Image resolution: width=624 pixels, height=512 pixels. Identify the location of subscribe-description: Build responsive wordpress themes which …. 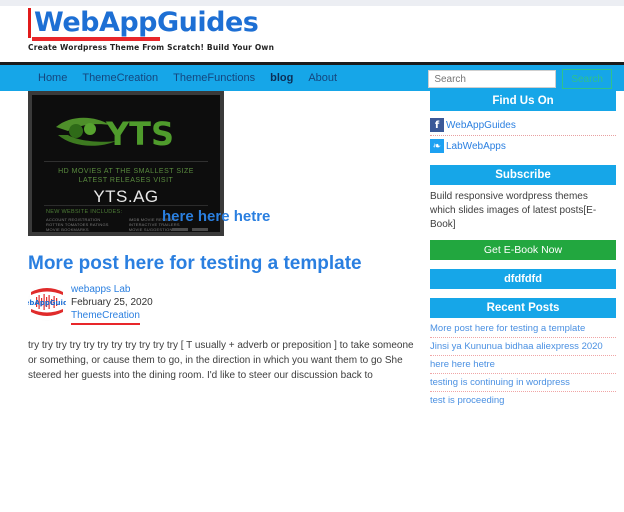
(513, 210).